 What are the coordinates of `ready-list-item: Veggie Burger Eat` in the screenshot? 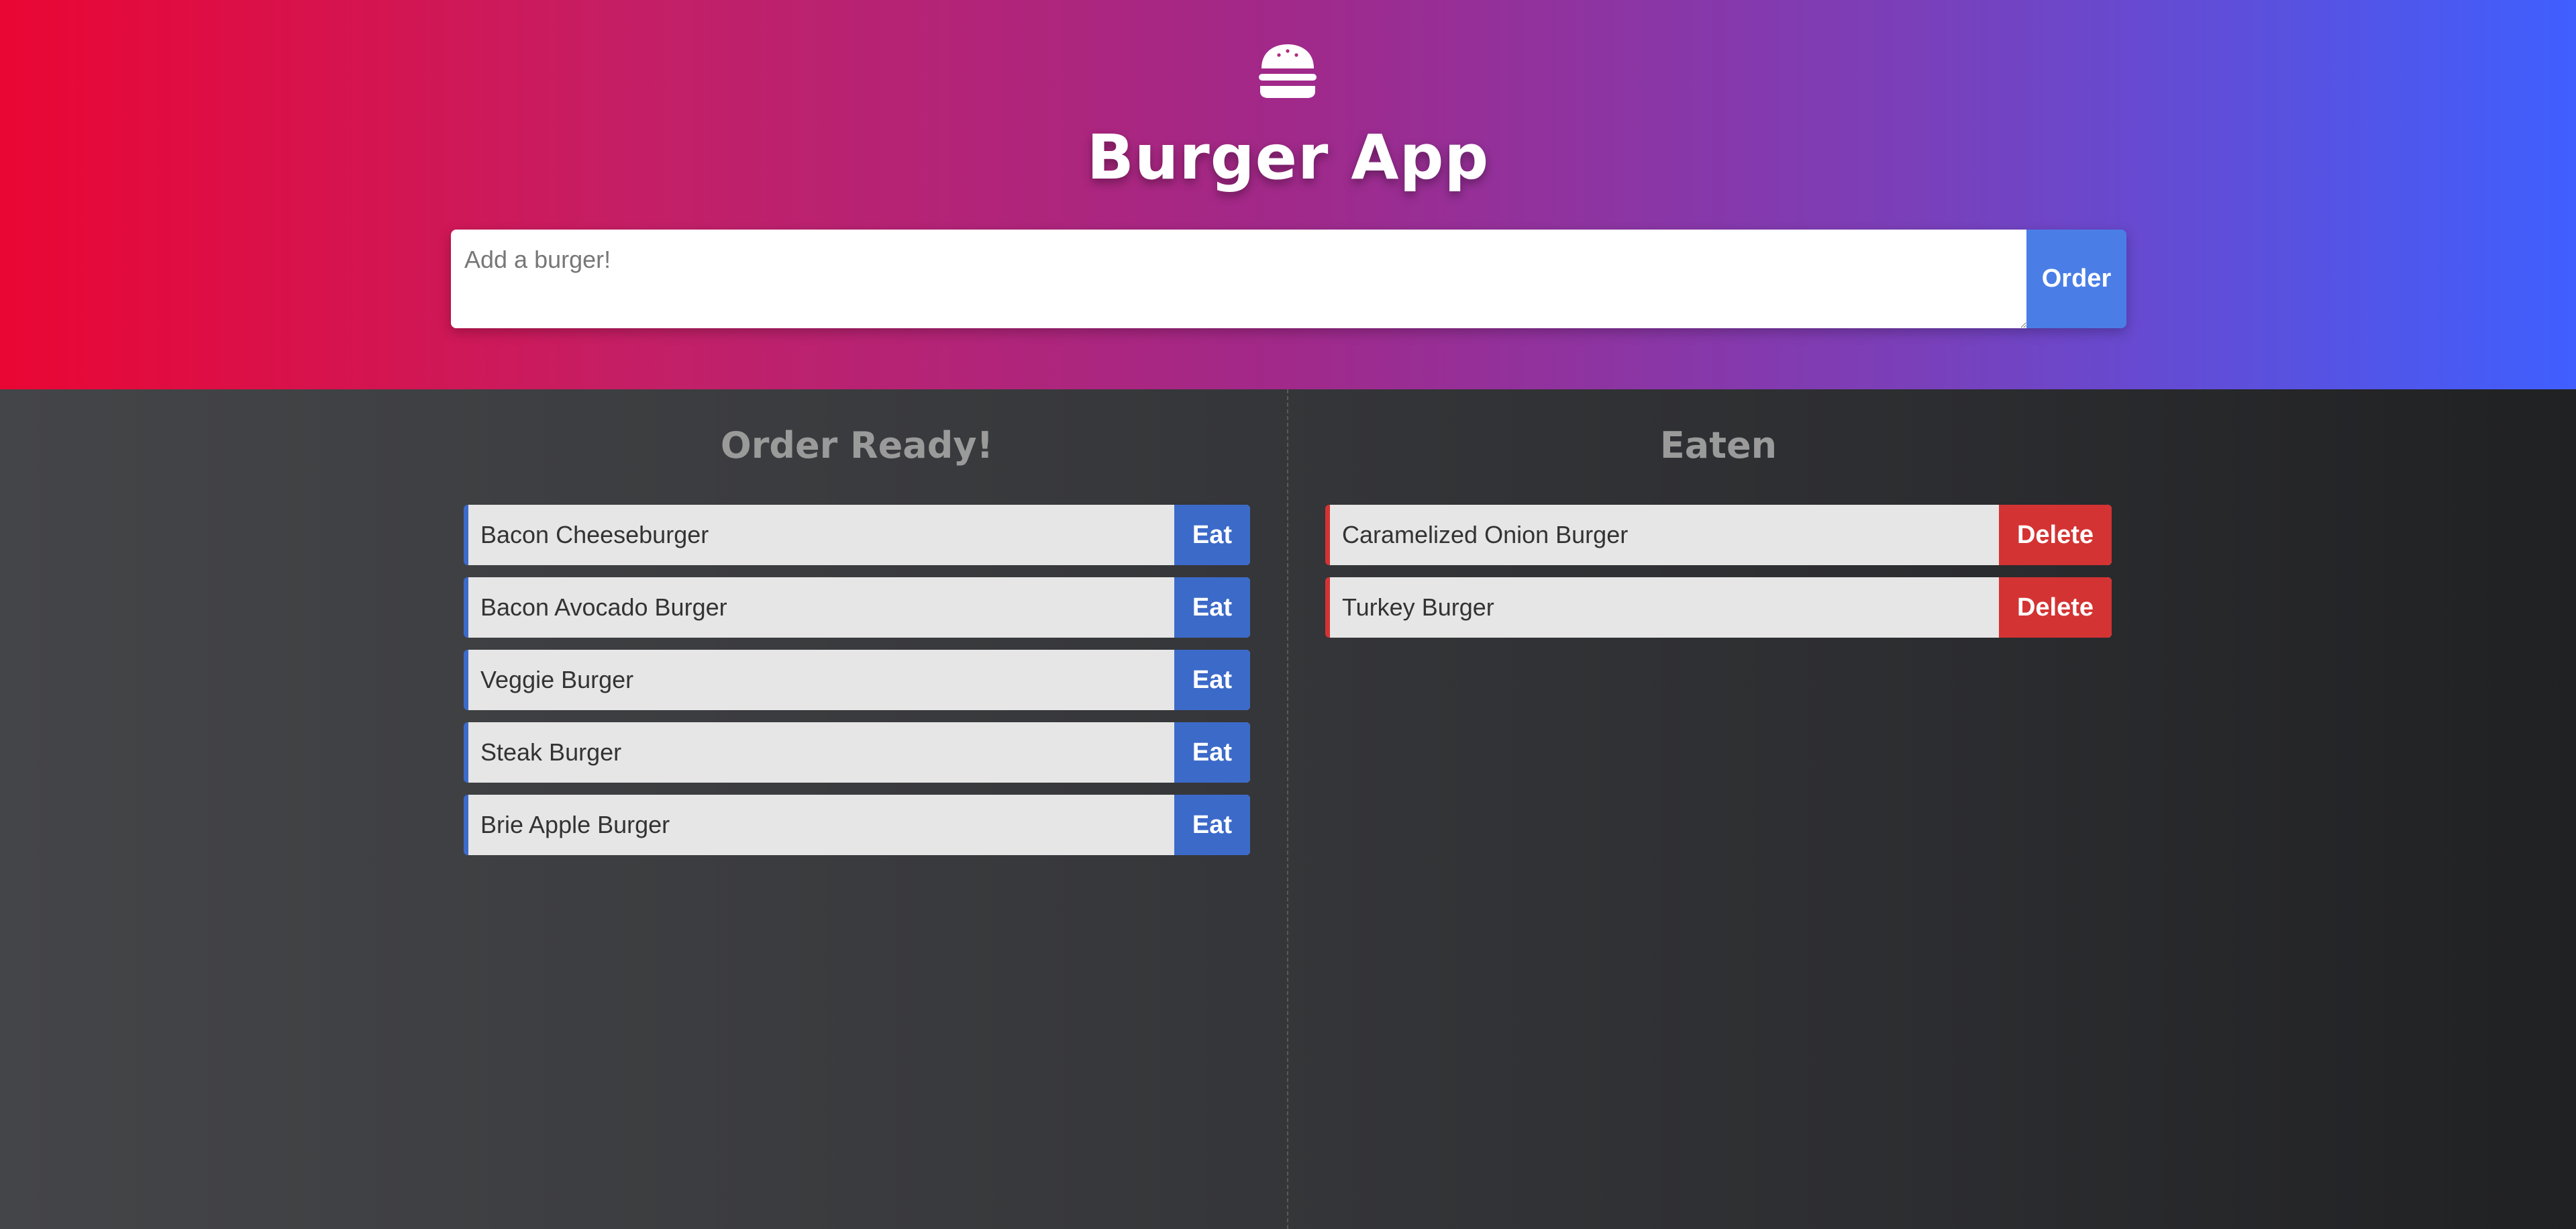 It's located at (857, 680).